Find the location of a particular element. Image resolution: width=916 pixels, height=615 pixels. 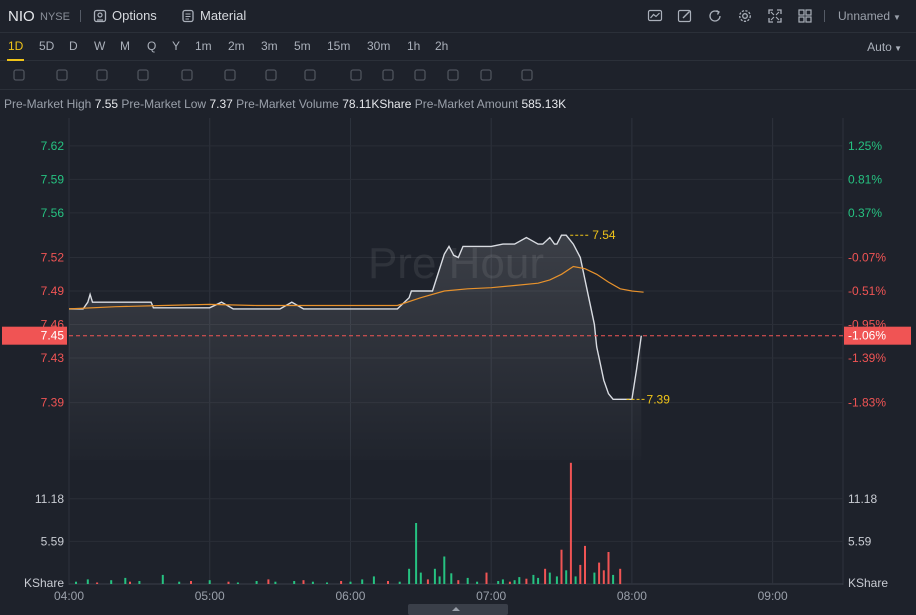

y-tick-label-right: -0.07% is located at coordinates (867, 258).